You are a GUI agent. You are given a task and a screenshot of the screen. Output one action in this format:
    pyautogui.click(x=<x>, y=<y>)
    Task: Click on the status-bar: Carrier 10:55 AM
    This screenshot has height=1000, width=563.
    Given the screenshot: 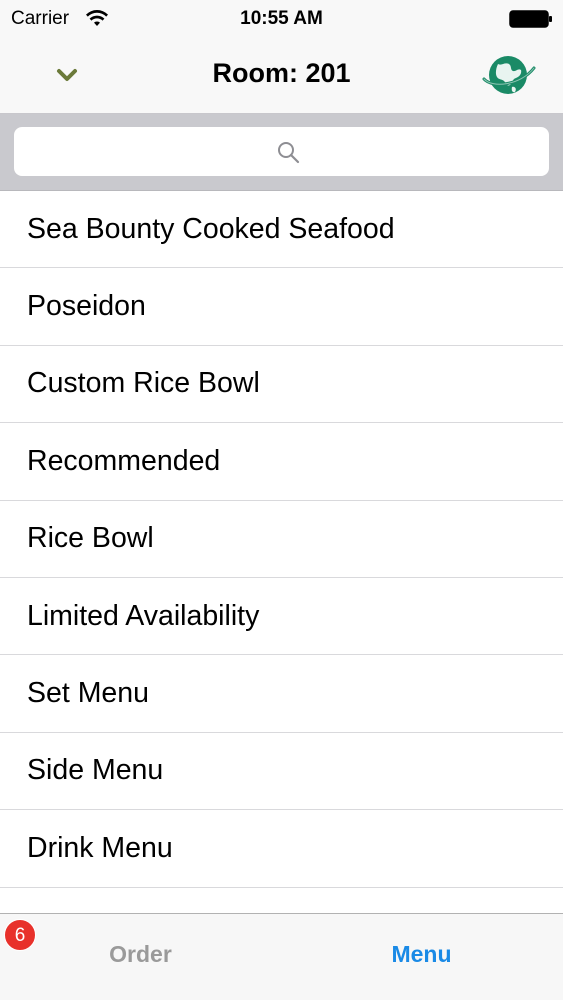 What is the action you would take?
    pyautogui.click(x=281, y=19)
    